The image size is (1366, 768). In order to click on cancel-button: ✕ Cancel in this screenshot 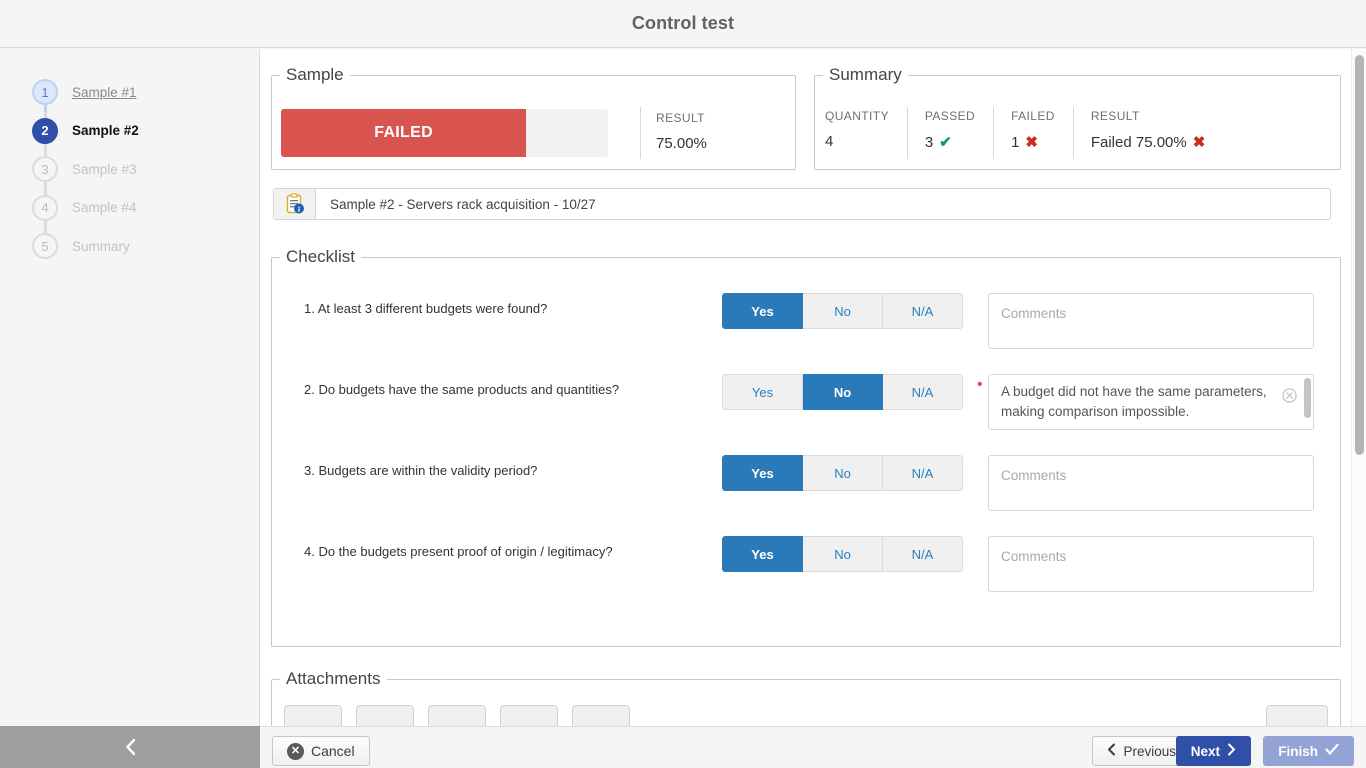, I will do `click(321, 751)`.